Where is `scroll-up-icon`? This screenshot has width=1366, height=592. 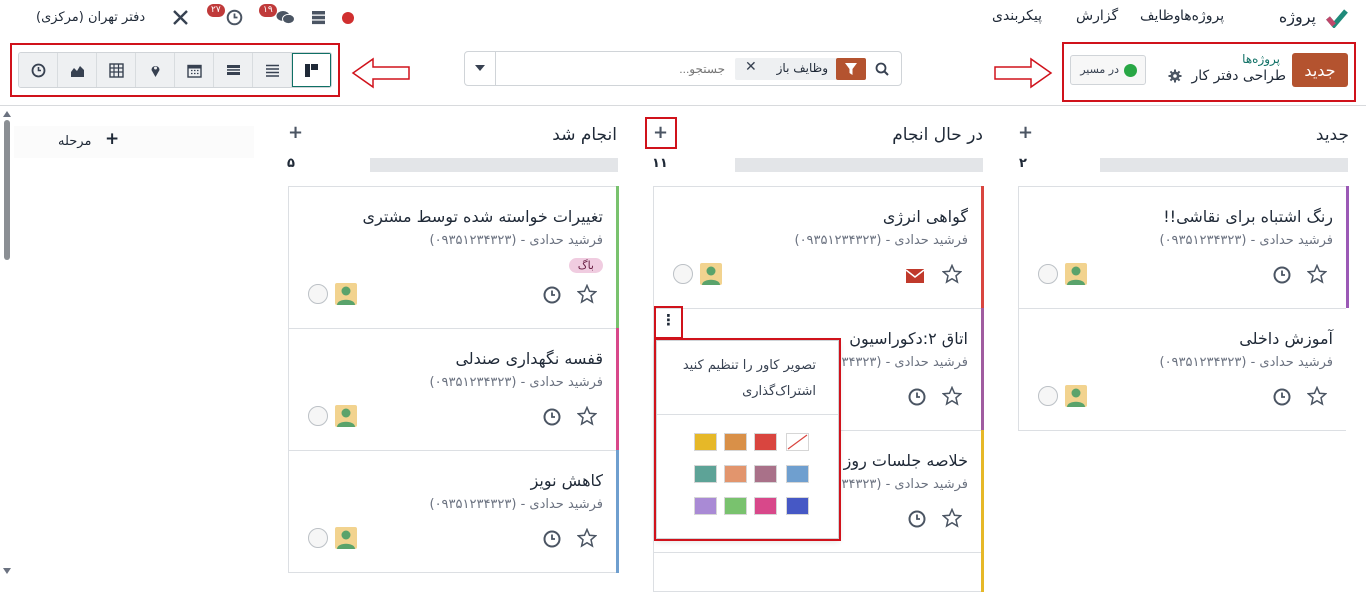
scroll-up-icon is located at coordinates (7, 114).